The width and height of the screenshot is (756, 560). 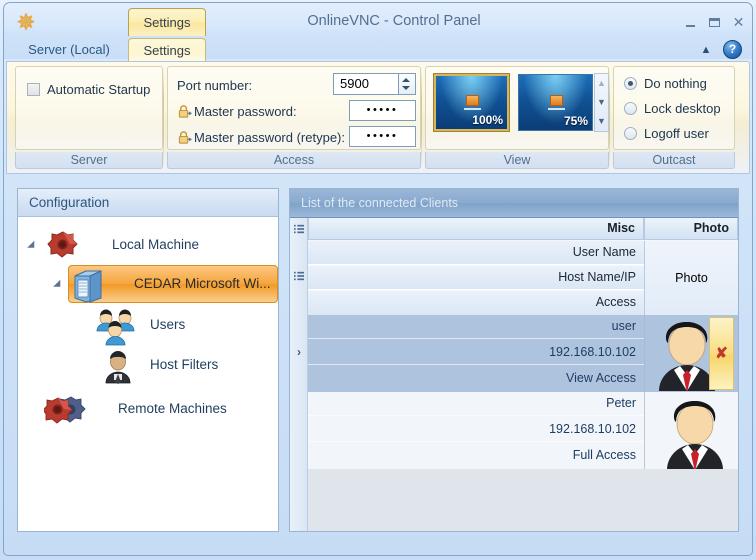 I want to click on monitor-icon, so click(x=556, y=102).